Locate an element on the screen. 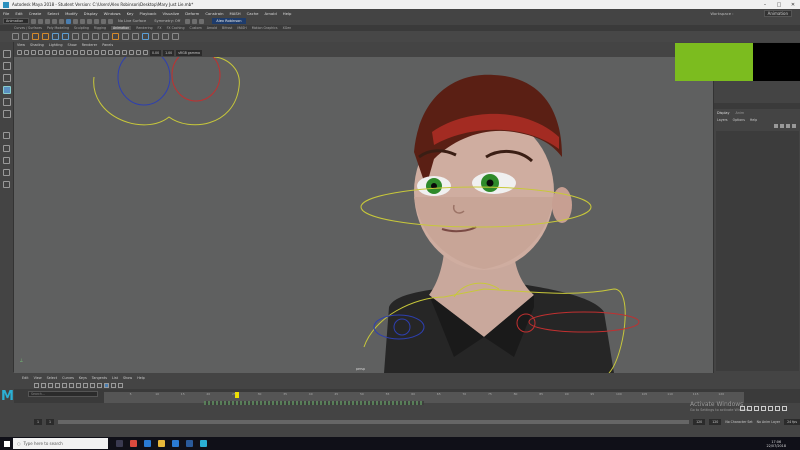 The width and height of the screenshot is (800, 450). options-menu: Options is located at coordinates (739, 120).